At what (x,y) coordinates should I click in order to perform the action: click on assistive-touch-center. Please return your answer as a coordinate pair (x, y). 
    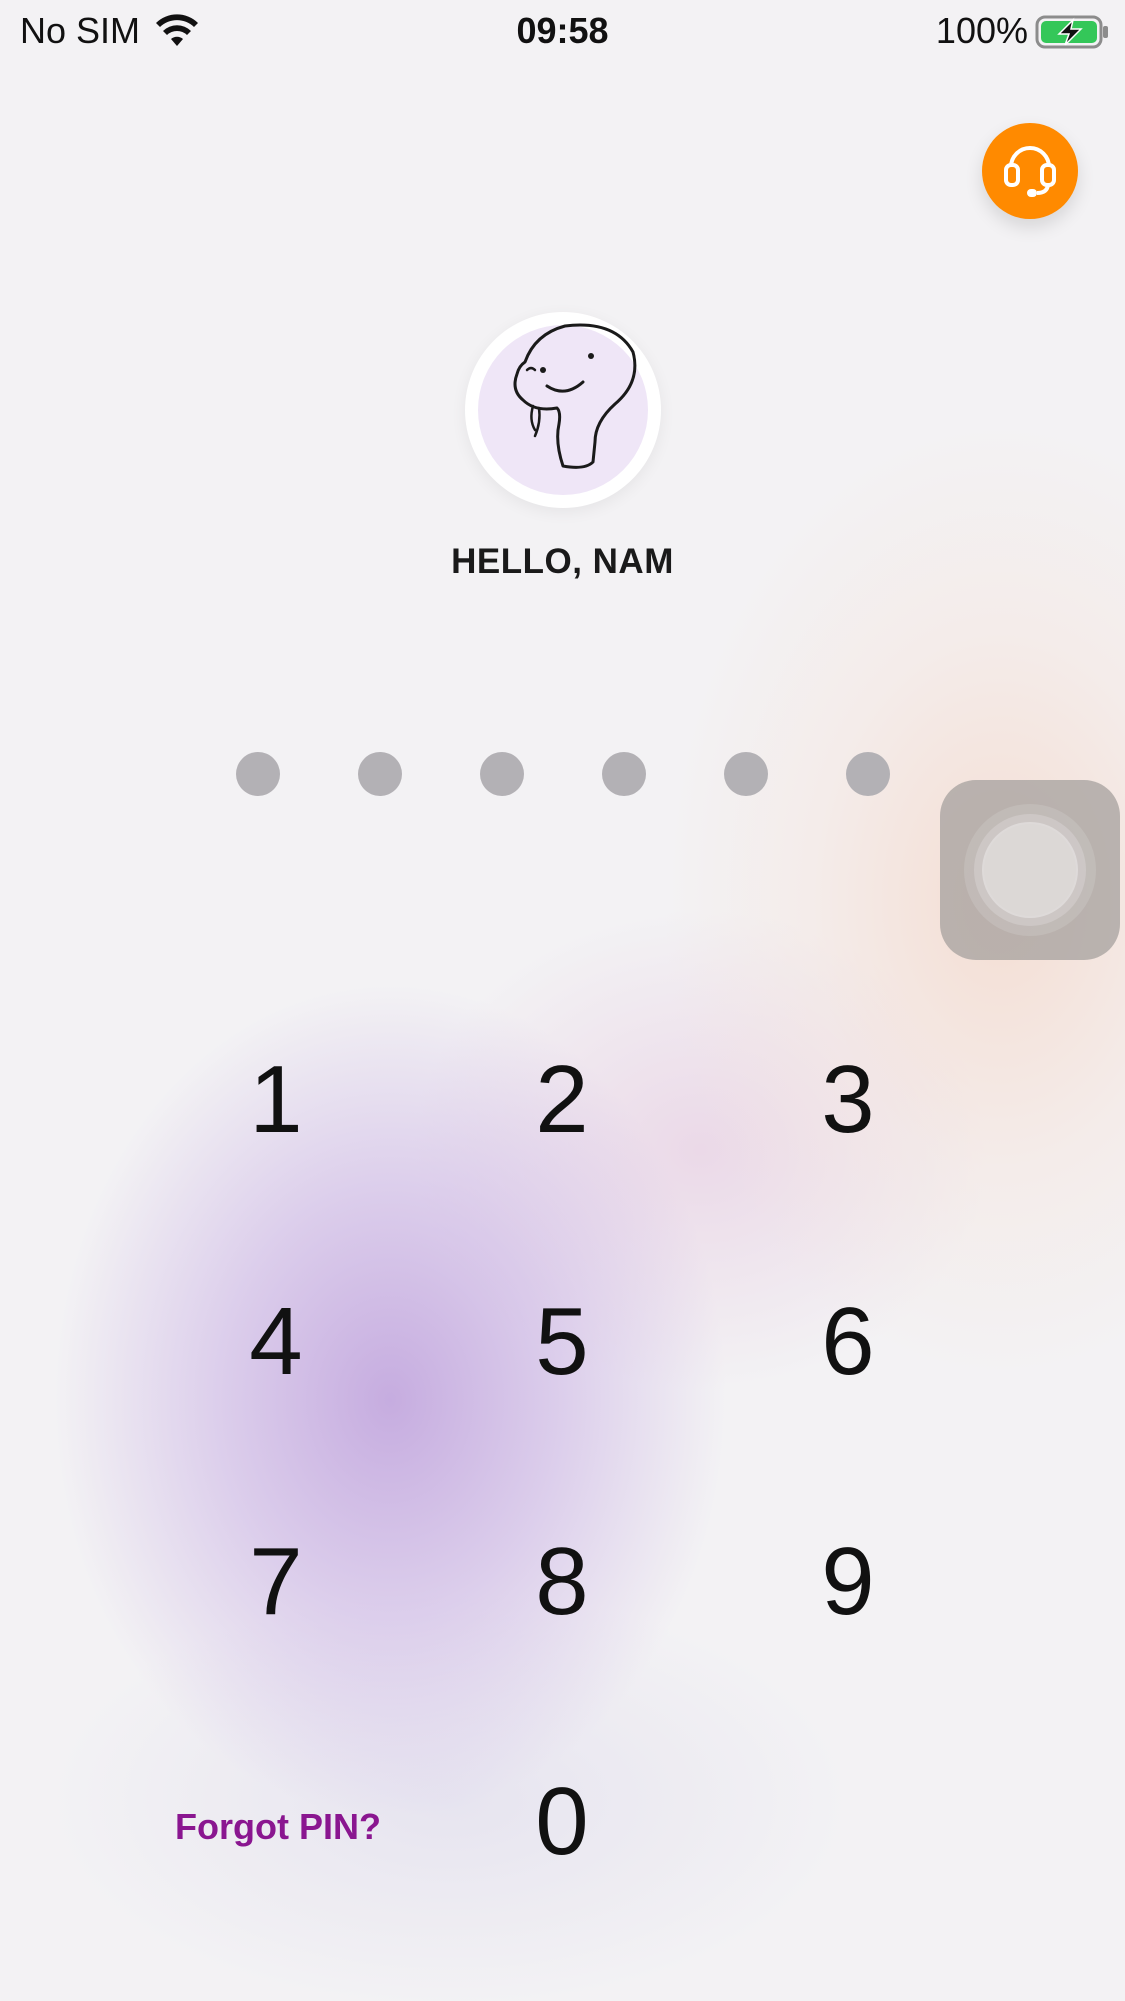
    Looking at the image, I should click on (1030, 870).